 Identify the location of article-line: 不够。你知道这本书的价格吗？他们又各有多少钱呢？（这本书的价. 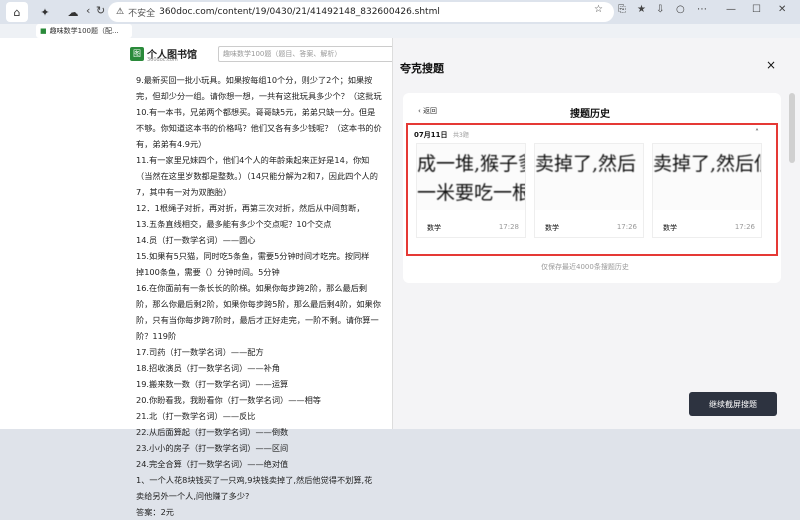
(259, 128).